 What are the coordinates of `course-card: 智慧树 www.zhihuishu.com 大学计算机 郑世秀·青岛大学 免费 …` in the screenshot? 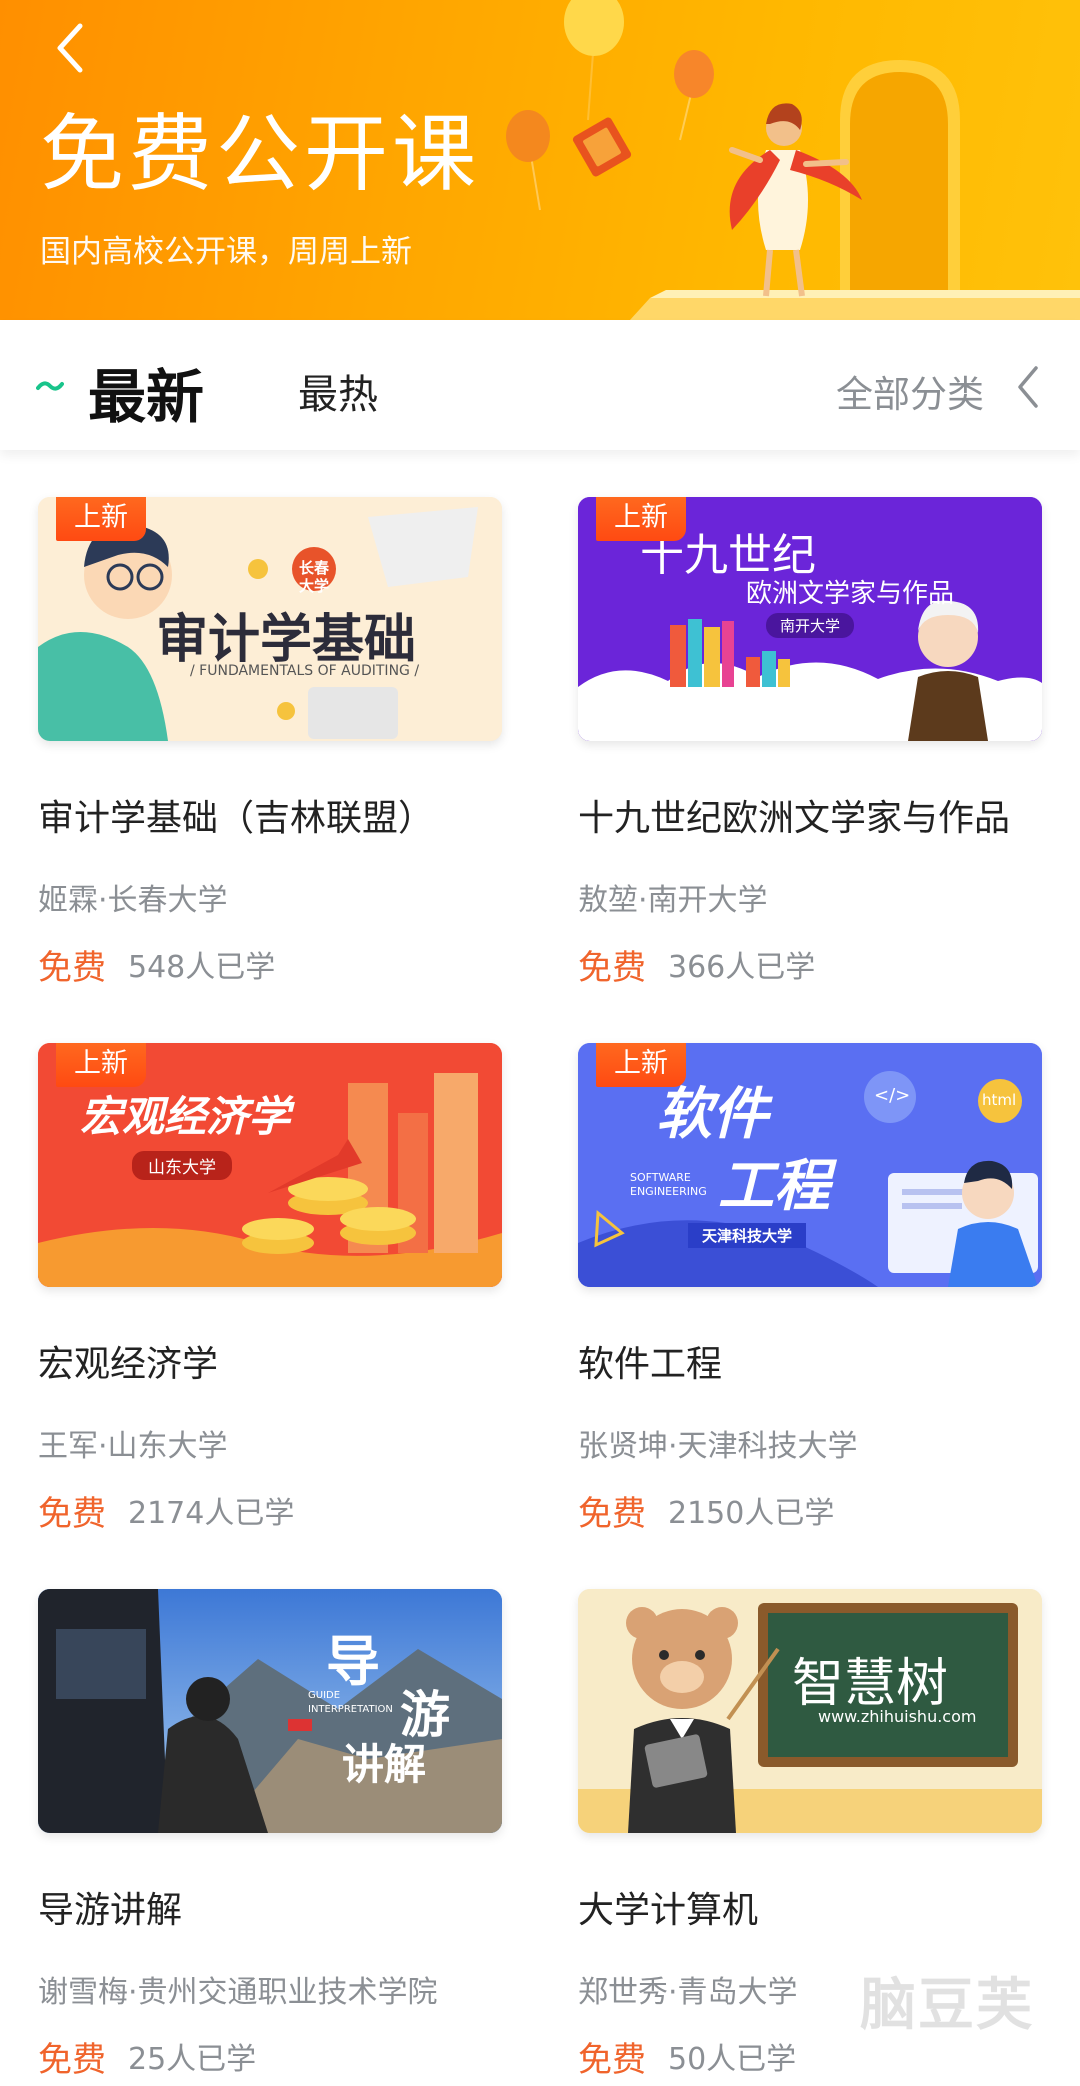 It's located at (811, 1834).